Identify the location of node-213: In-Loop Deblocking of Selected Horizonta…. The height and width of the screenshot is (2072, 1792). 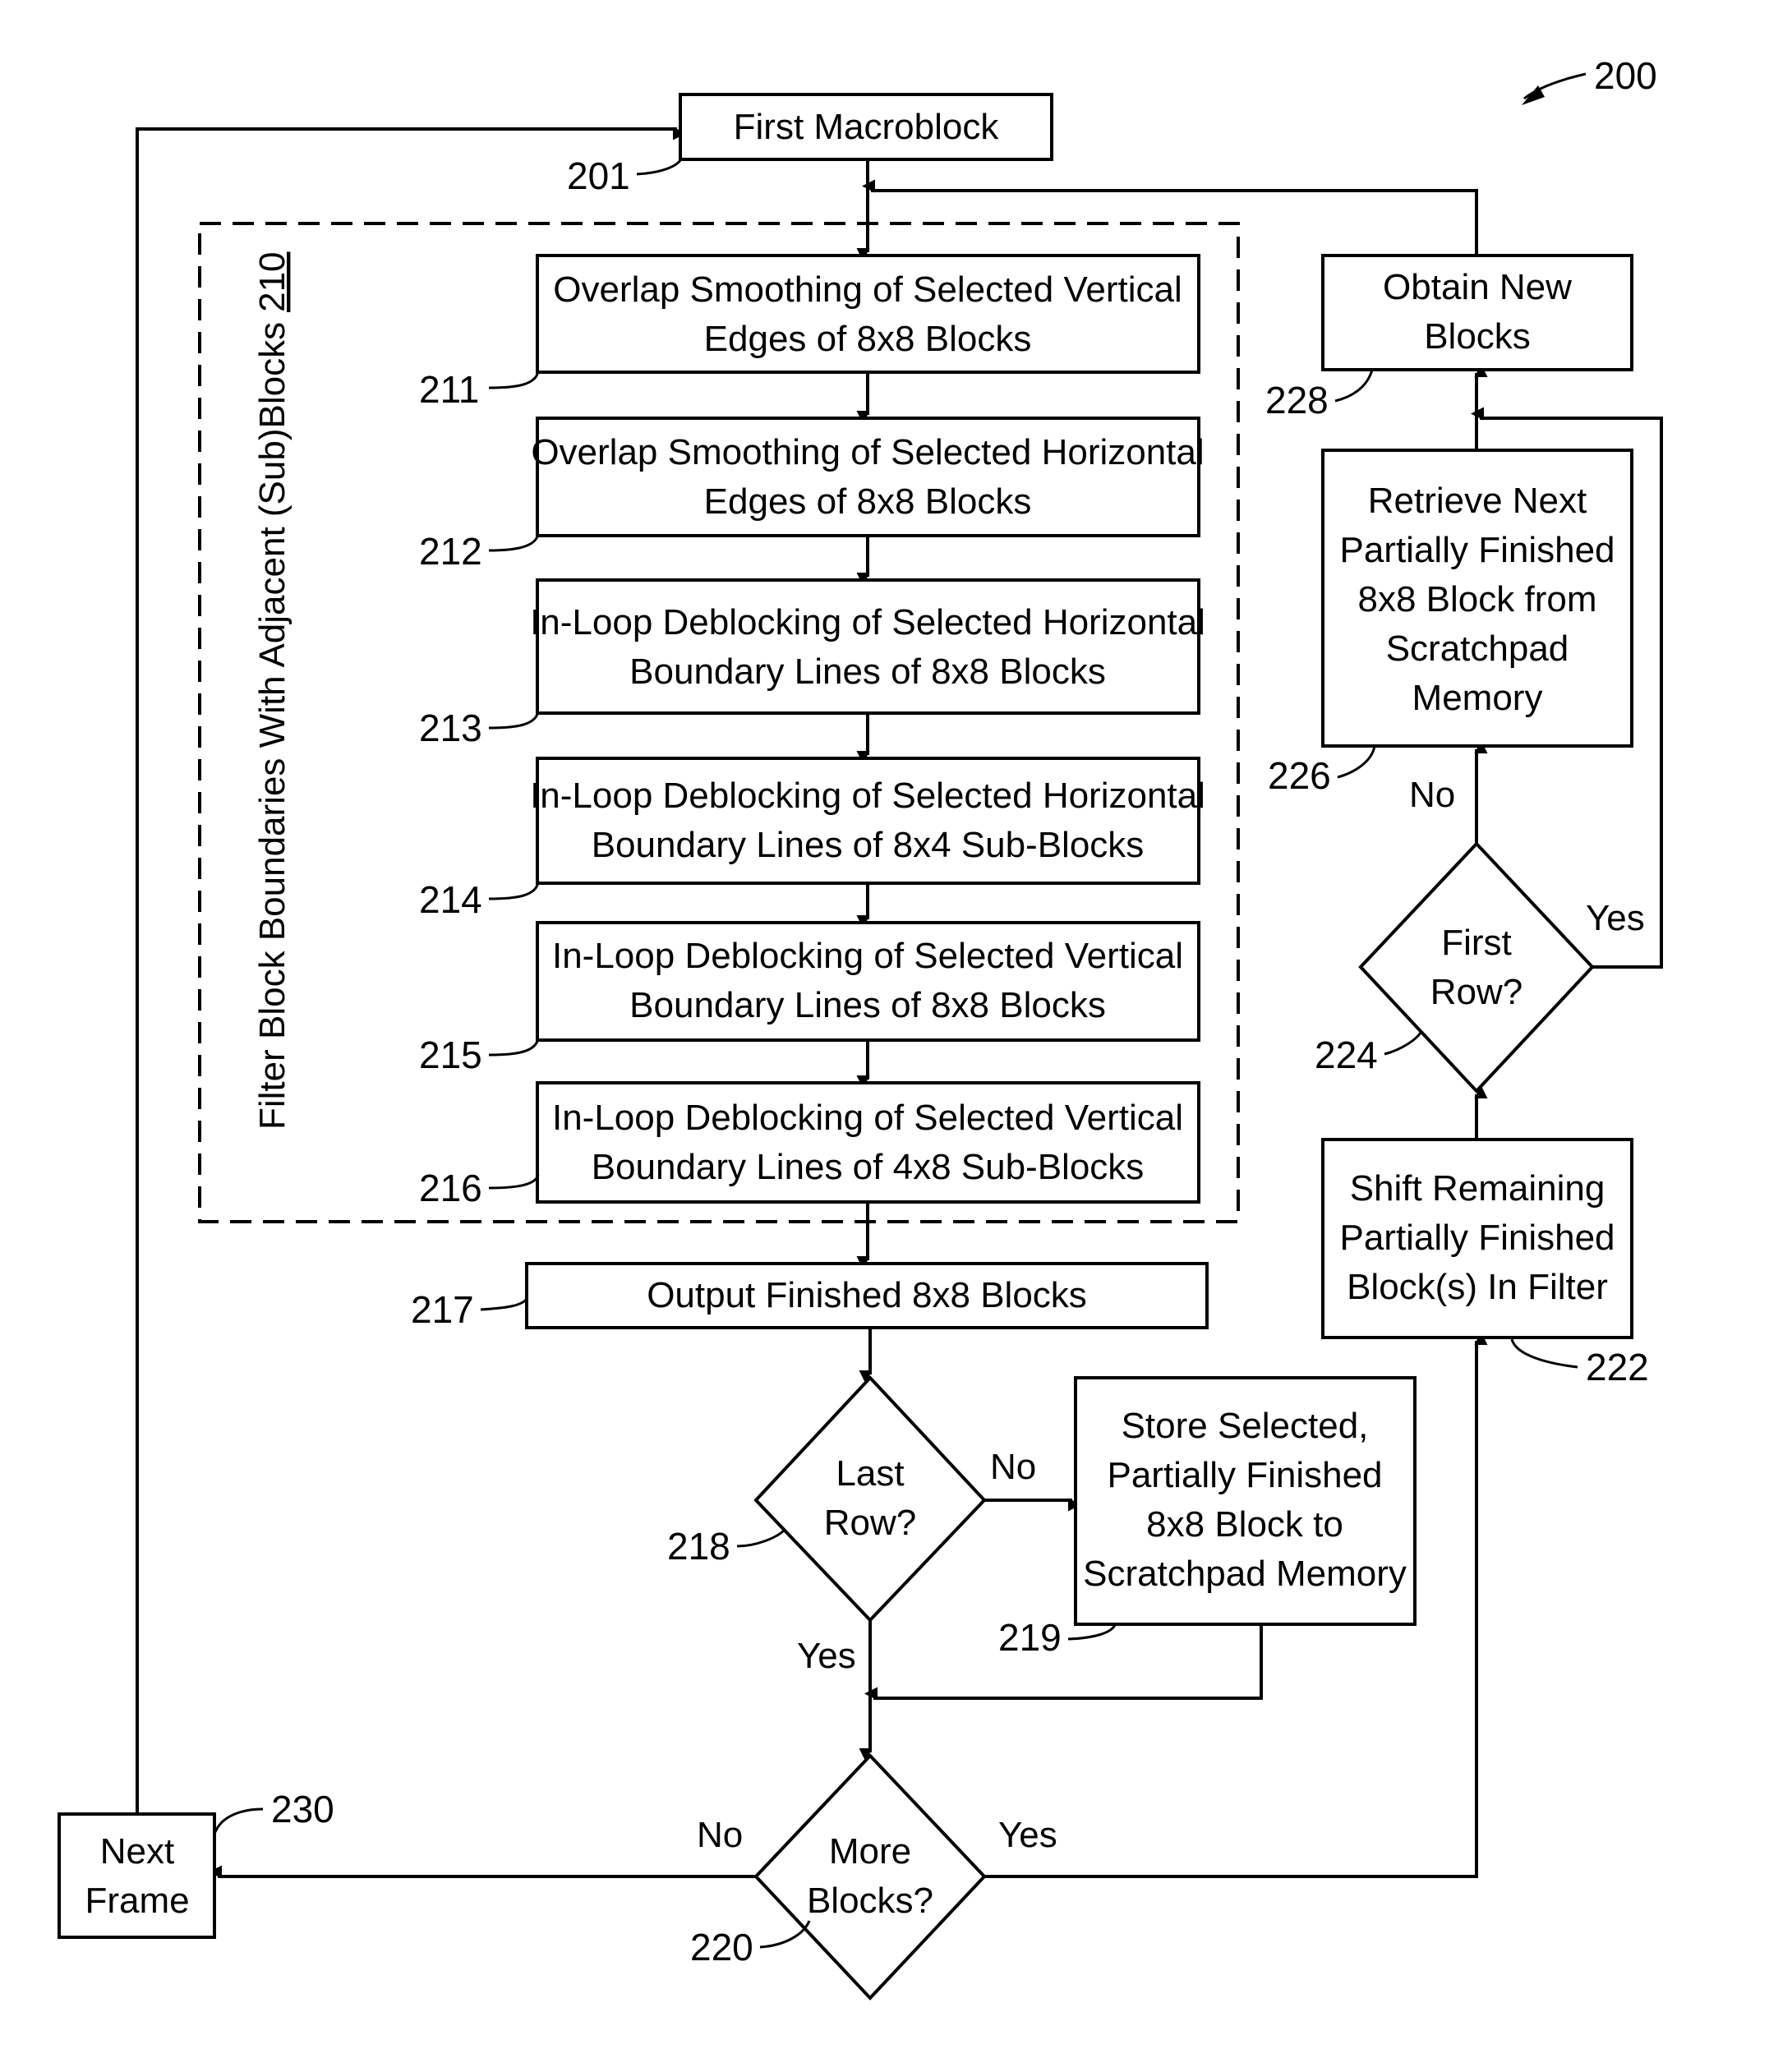
(867, 646).